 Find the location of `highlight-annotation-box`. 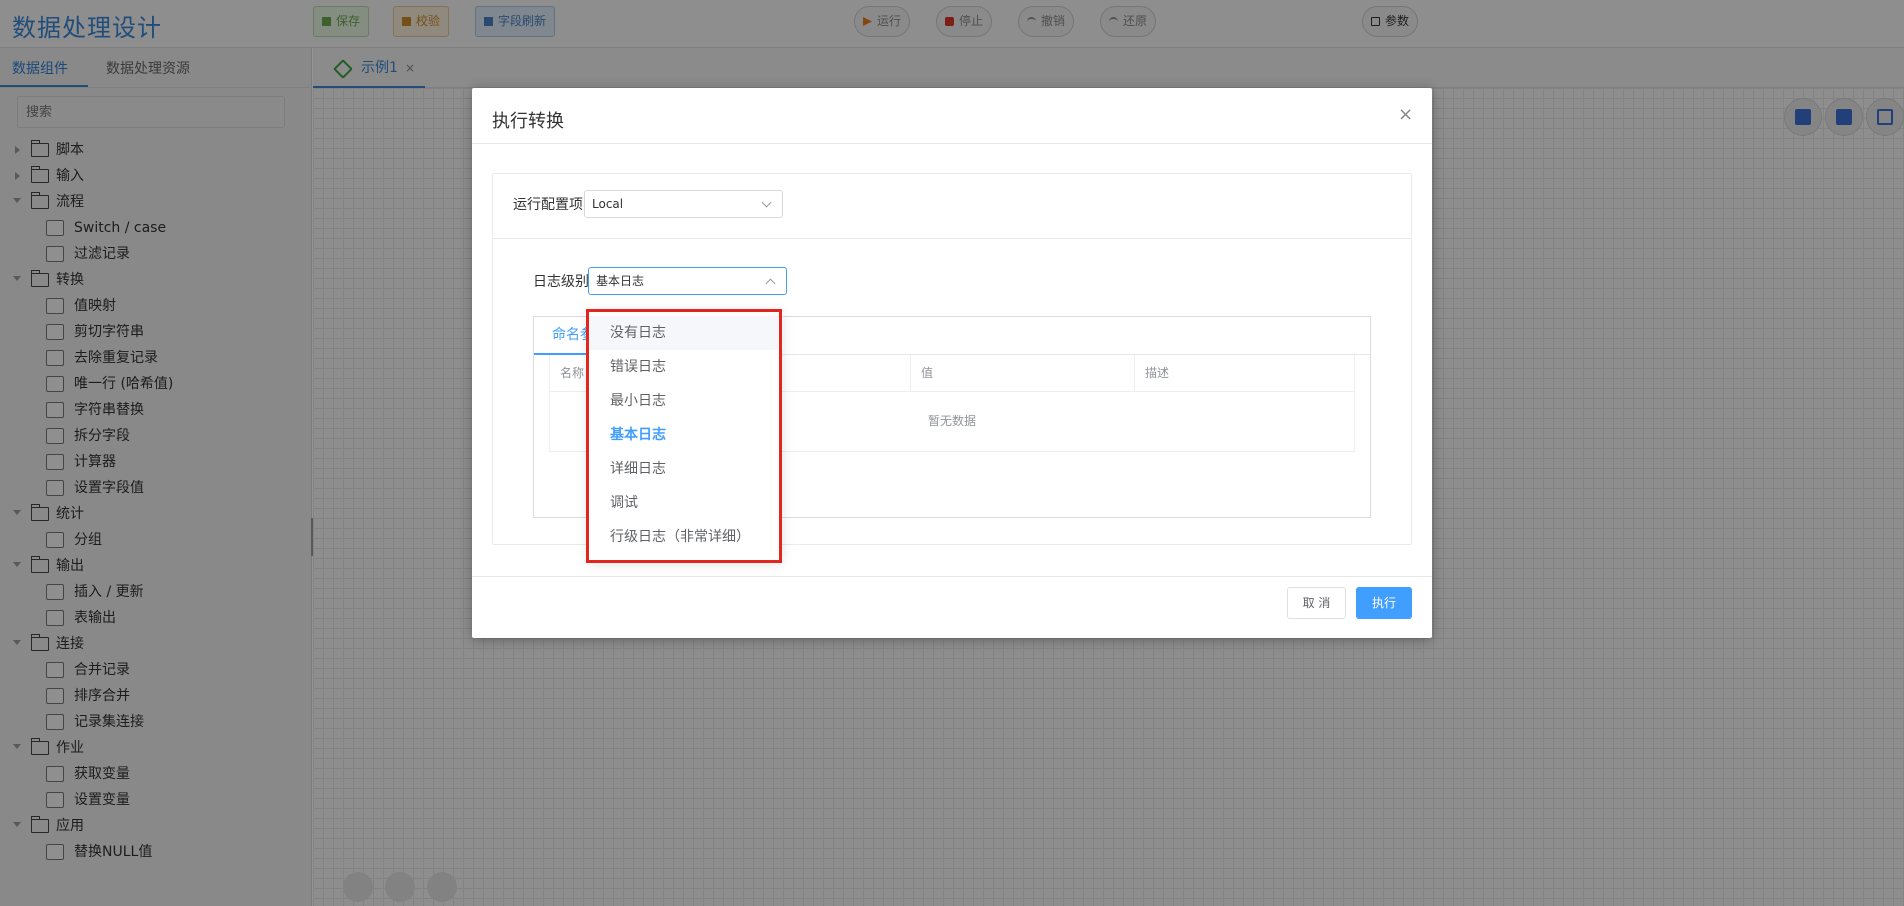

highlight-annotation-box is located at coordinates (684, 436).